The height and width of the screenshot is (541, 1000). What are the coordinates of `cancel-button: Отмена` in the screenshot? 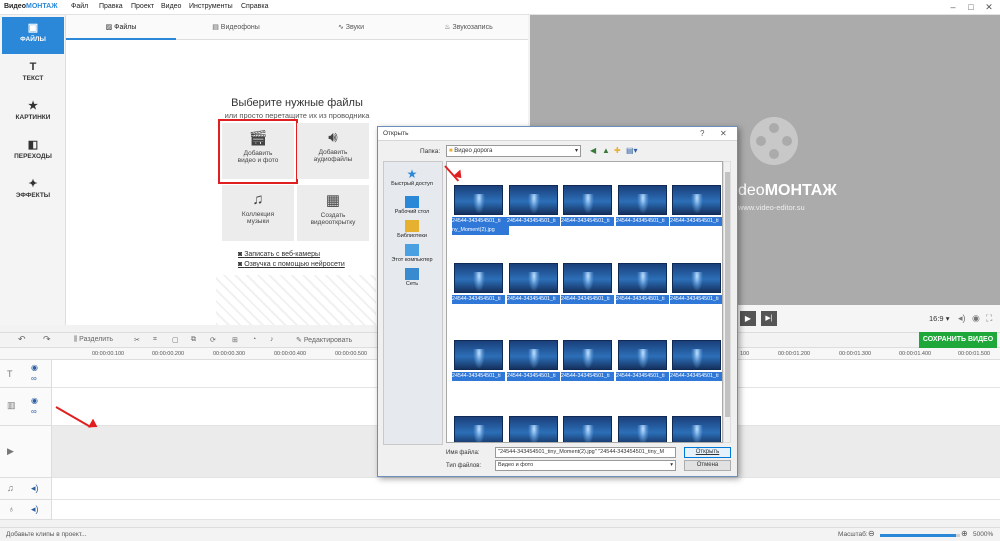 It's located at (707, 465).